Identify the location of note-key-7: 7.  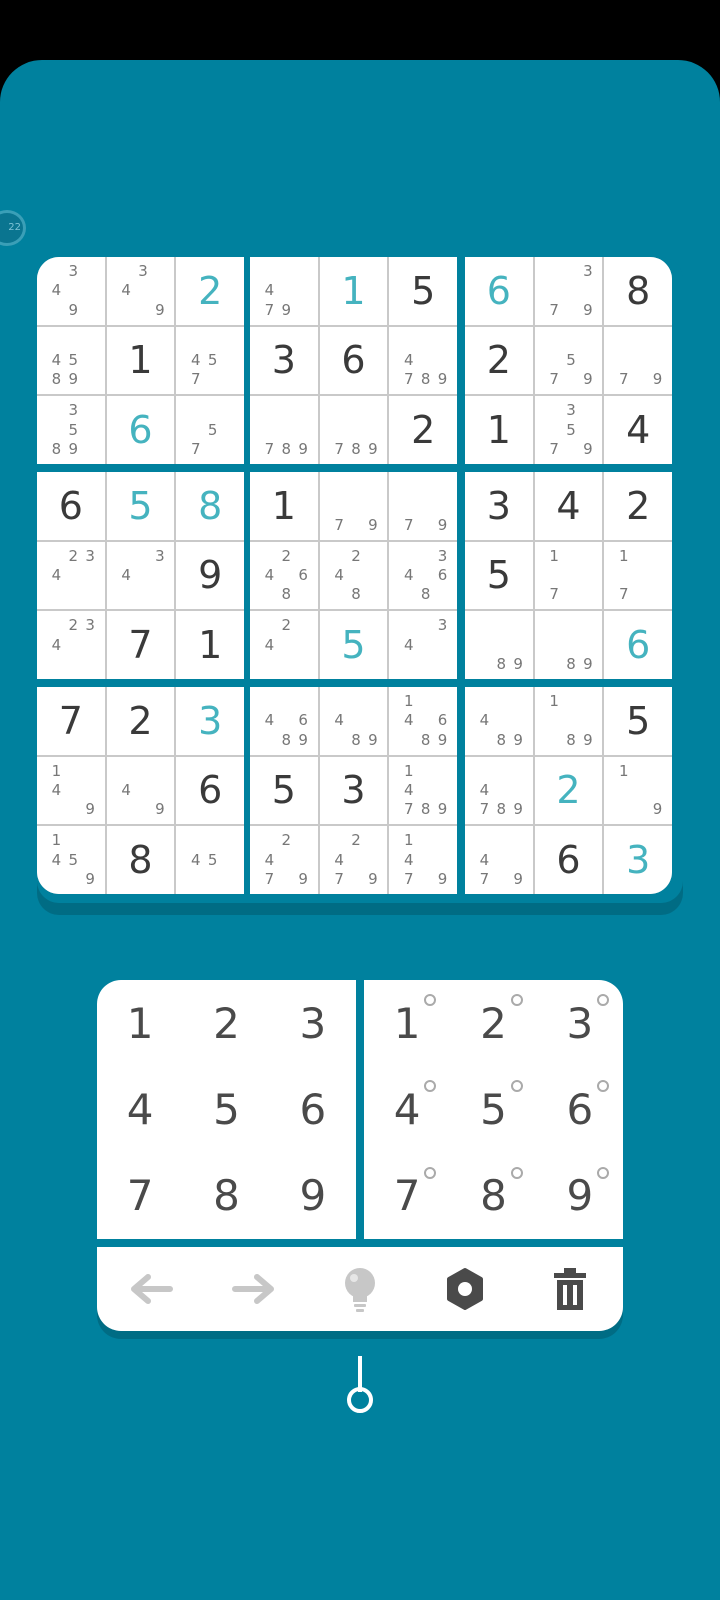
(407, 1196).